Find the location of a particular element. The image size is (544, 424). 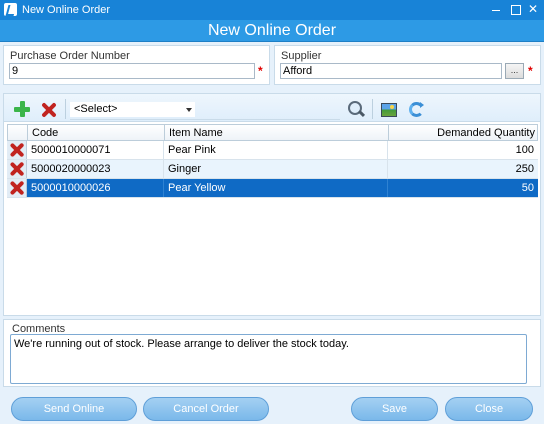

cell-item-name: Pear Yellow is located at coordinates (276, 188).